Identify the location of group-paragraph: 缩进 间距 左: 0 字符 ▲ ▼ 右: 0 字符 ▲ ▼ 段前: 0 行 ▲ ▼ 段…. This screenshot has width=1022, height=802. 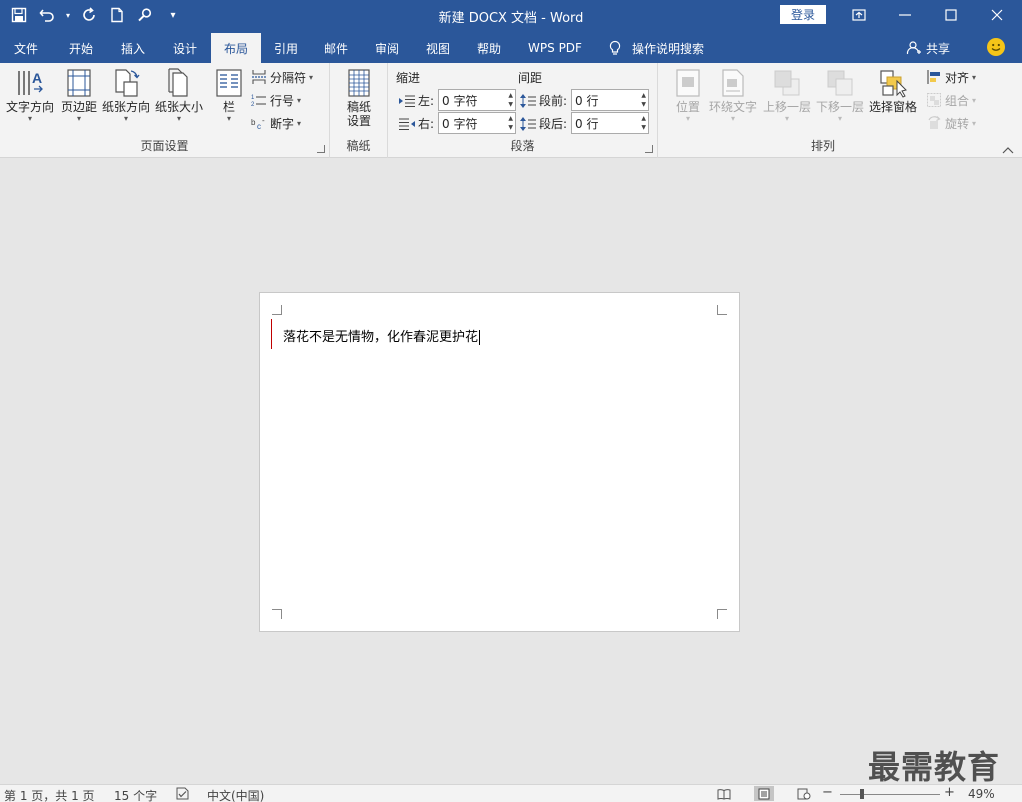
(523, 110).